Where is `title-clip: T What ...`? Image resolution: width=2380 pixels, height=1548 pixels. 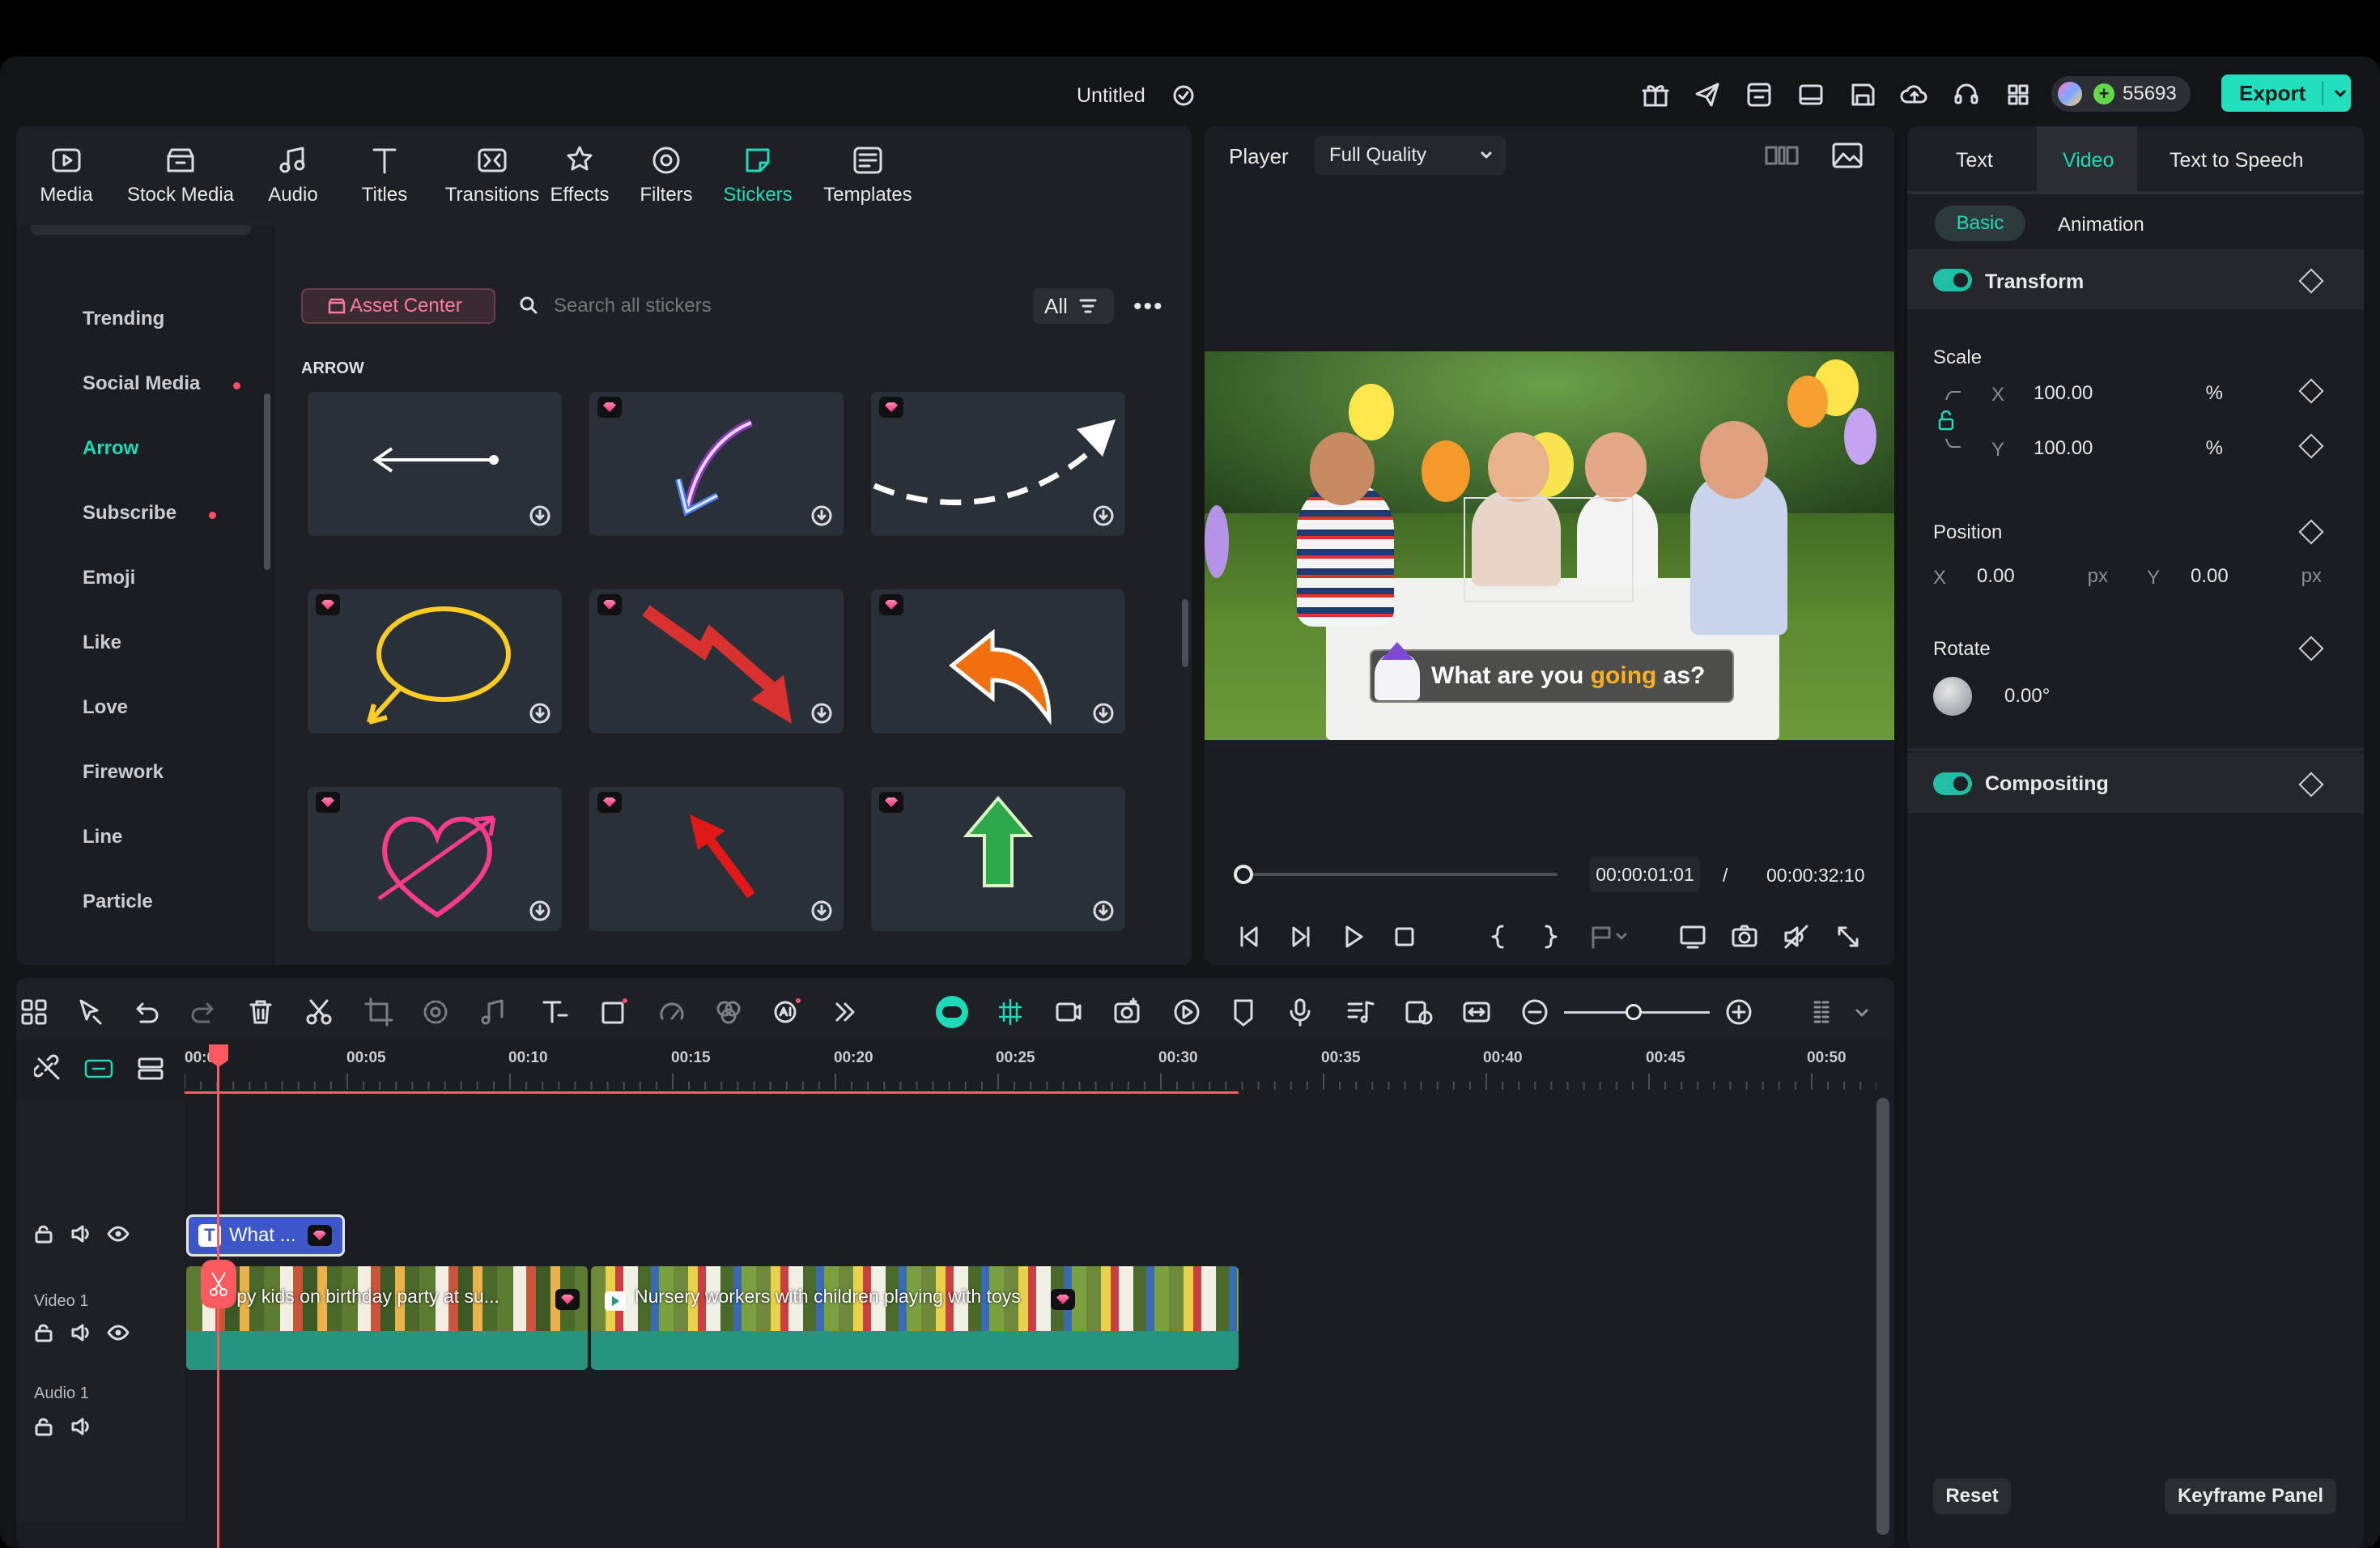 title-clip: T What ... is located at coordinates (265, 1235).